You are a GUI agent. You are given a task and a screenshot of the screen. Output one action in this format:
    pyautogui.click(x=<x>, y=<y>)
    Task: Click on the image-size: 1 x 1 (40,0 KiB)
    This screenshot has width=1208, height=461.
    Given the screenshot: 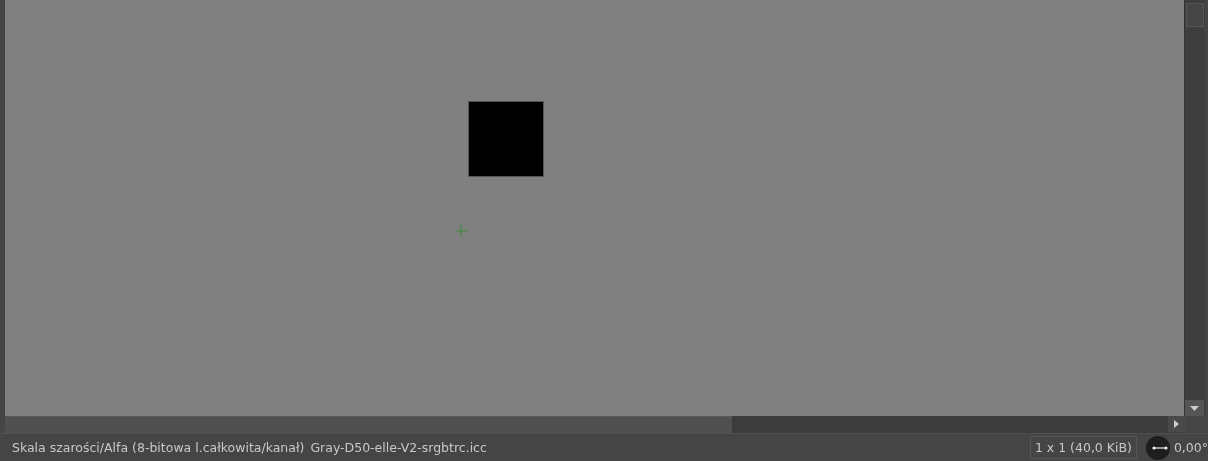 What is the action you would take?
    pyautogui.click(x=1083, y=447)
    